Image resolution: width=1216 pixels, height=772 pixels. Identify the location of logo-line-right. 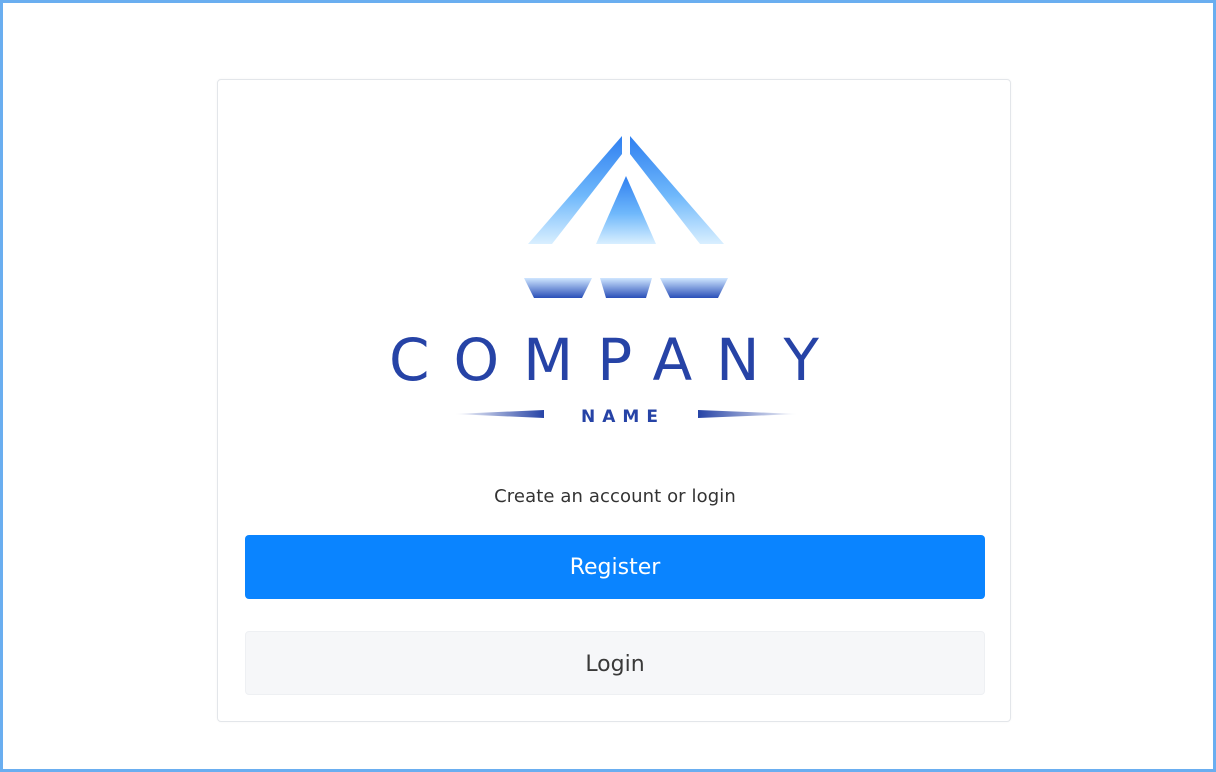
(748, 414).